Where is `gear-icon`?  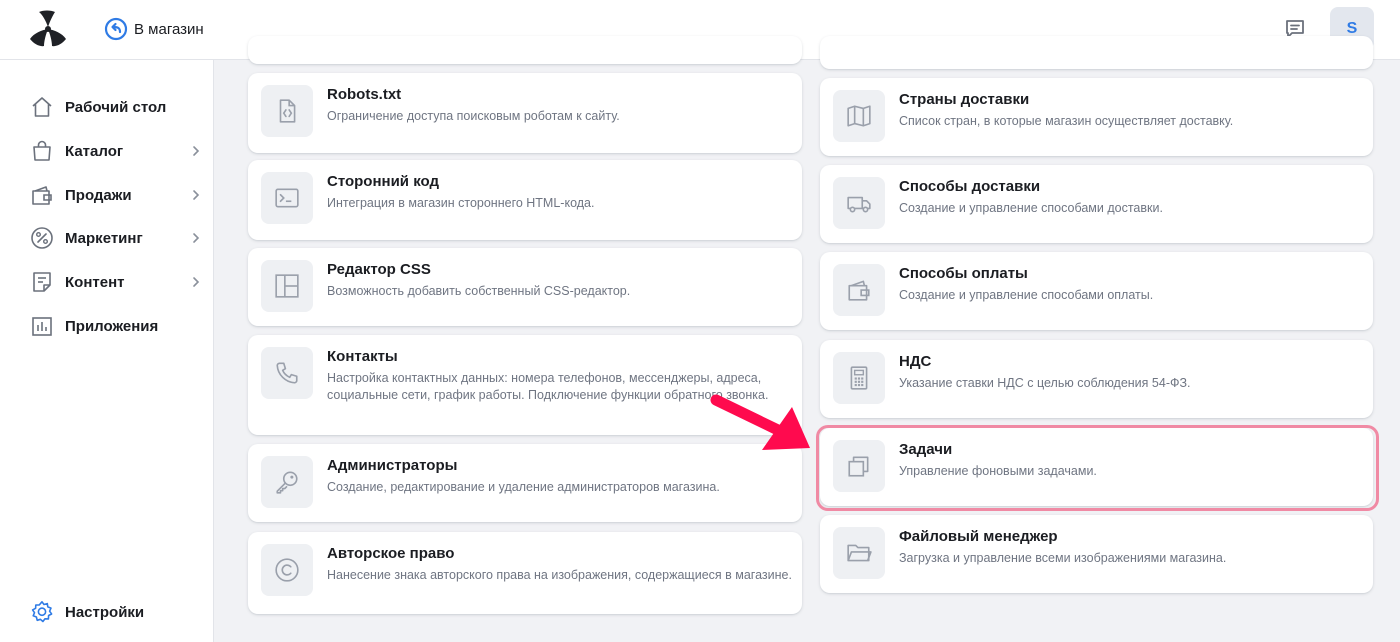
gear-icon is located at coordinates (42, 612).